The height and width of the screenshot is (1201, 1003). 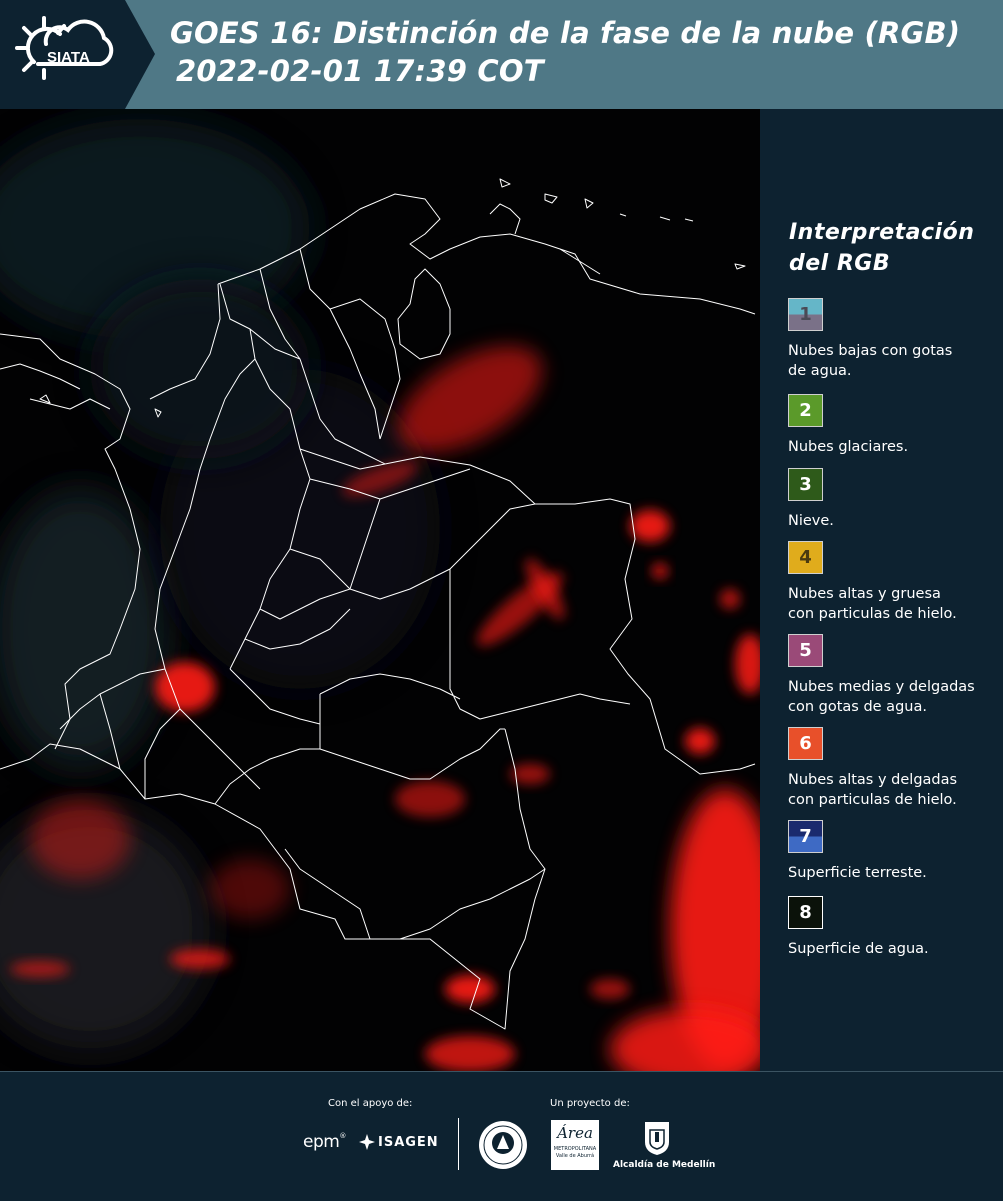 I want to click on legend-swatch-6: 6, so click(x=805, y=743).